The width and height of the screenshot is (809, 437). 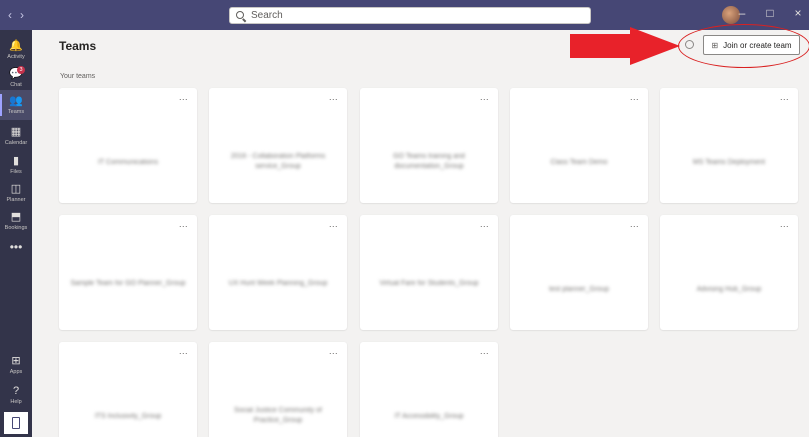 I want to click on rail-item-label: Planner, so click(x=16, y=200).